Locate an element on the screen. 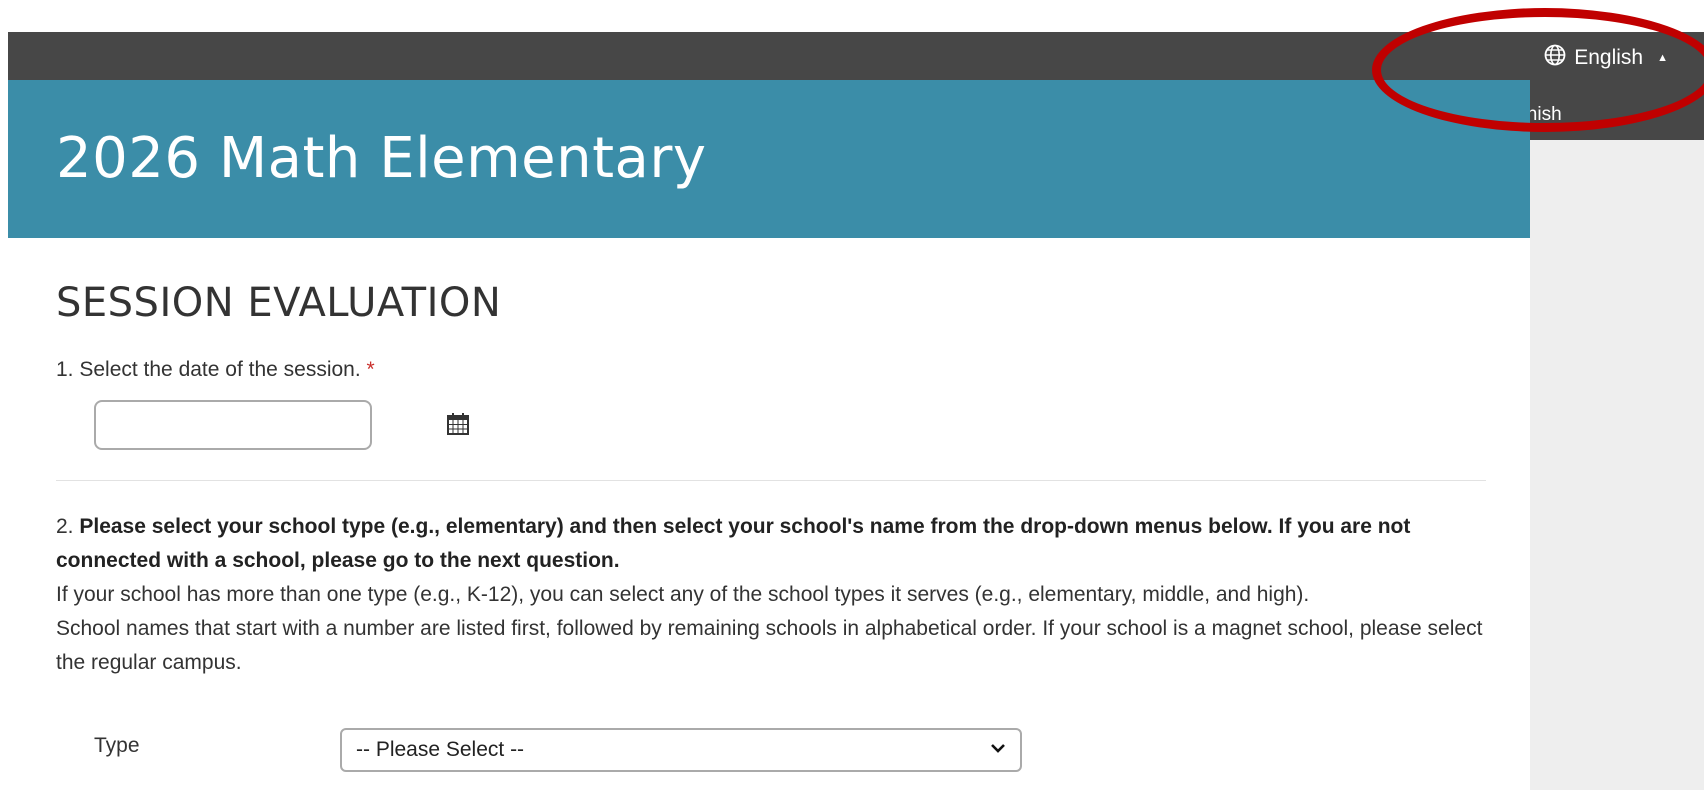 This screenshot has width=1704, height=790. school-type-select: -- Please Select -- is located at coordinates (681, 750).